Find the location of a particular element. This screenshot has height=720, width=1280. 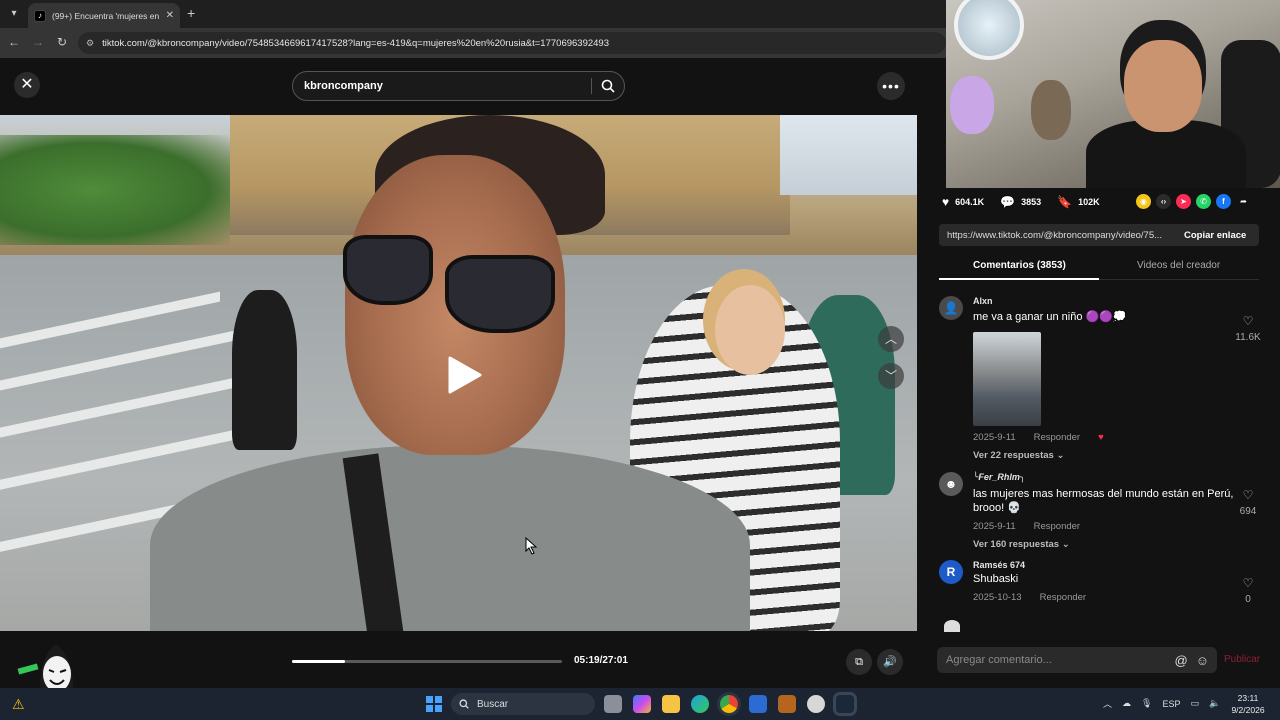

next-video-chevron-down-icon: ﹀ is located at coordinates (891, 376).